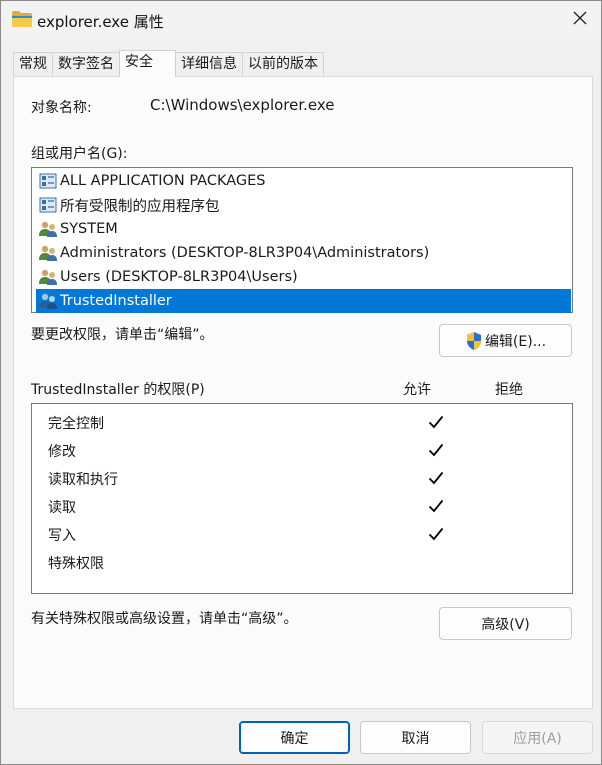 The width and height of the screenshot is (602, 765). I want to click on tab-strip: 常规 数字签名 安全 详细信息 以前的版本, so click(168, 63).